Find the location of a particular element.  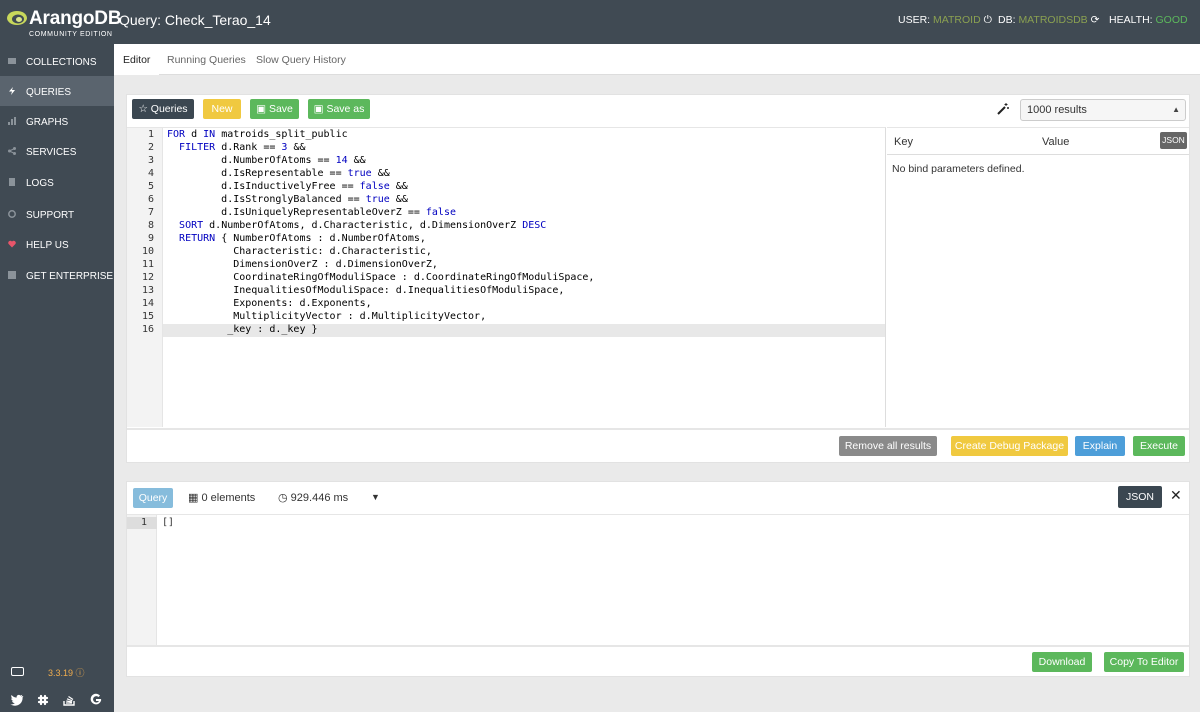

line-number: 6 is located at coordinates (150, 199).